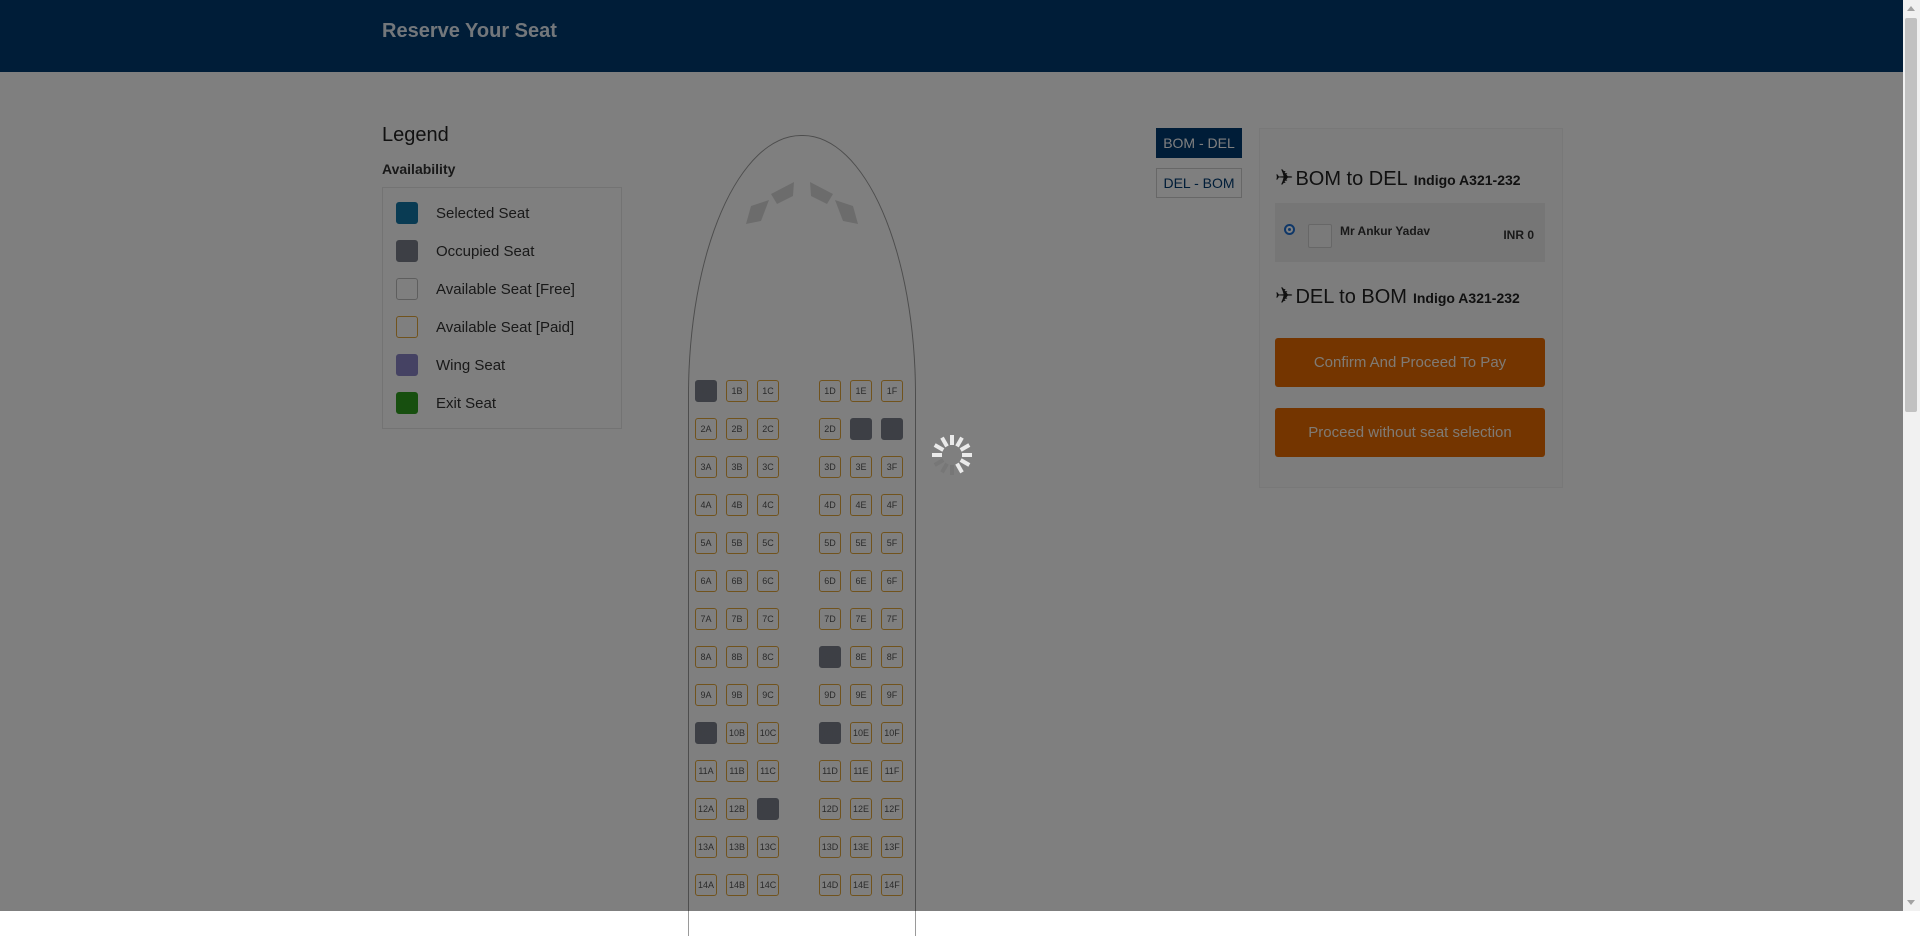 The width and height of the screenshot is (1920, 936). I want to click on page-scrollbar, so click(1911, 455).